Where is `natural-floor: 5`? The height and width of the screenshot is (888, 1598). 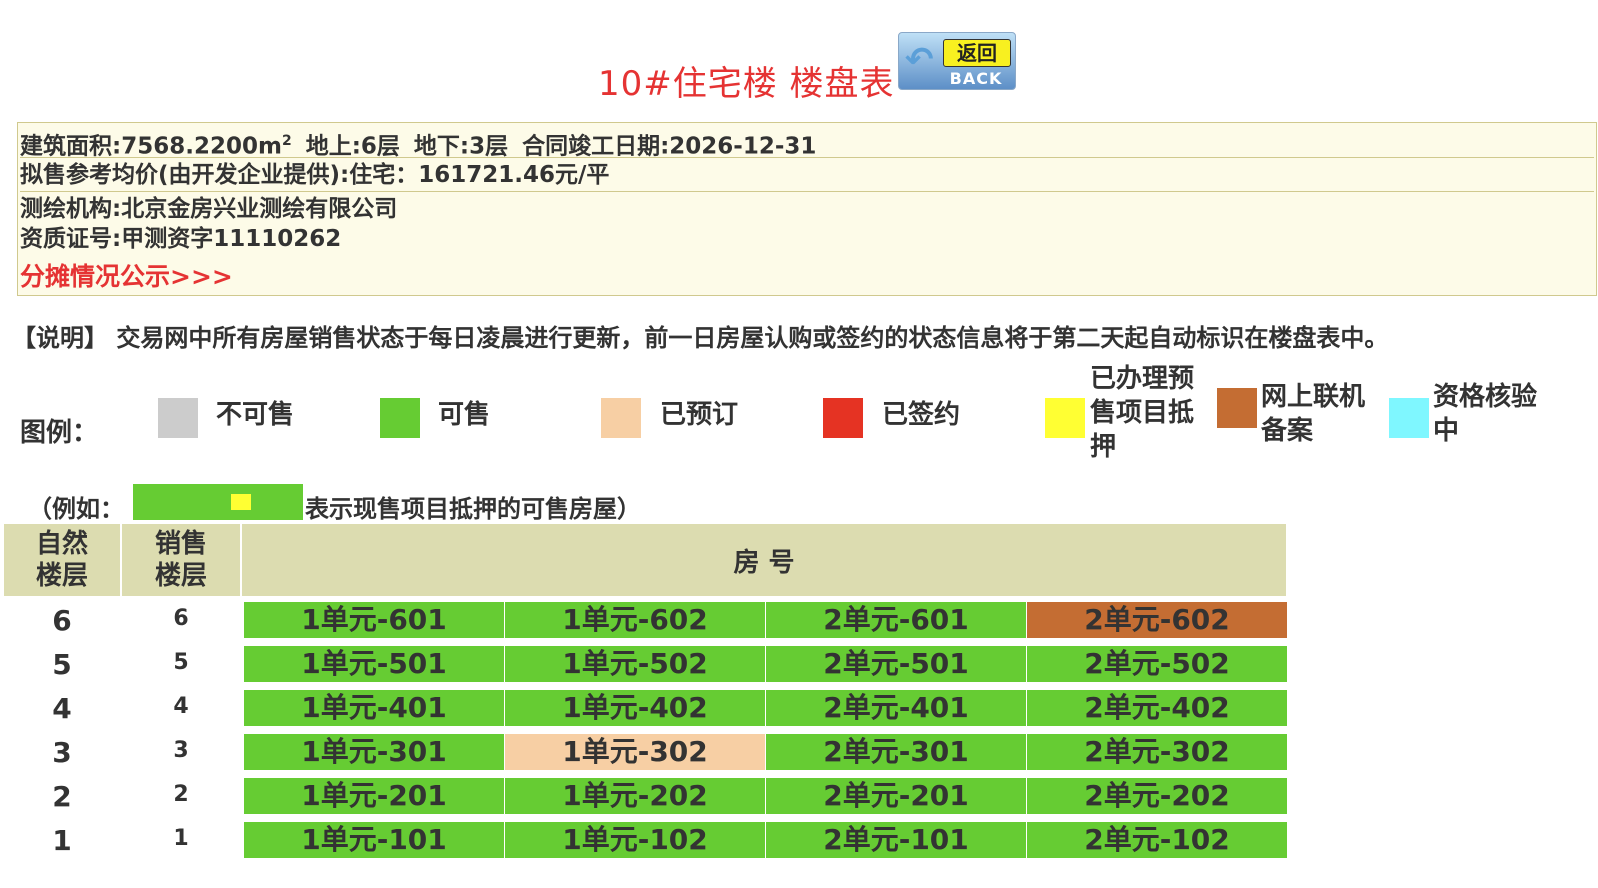
natural-floor: 5 is located at coordinates (62, 664).